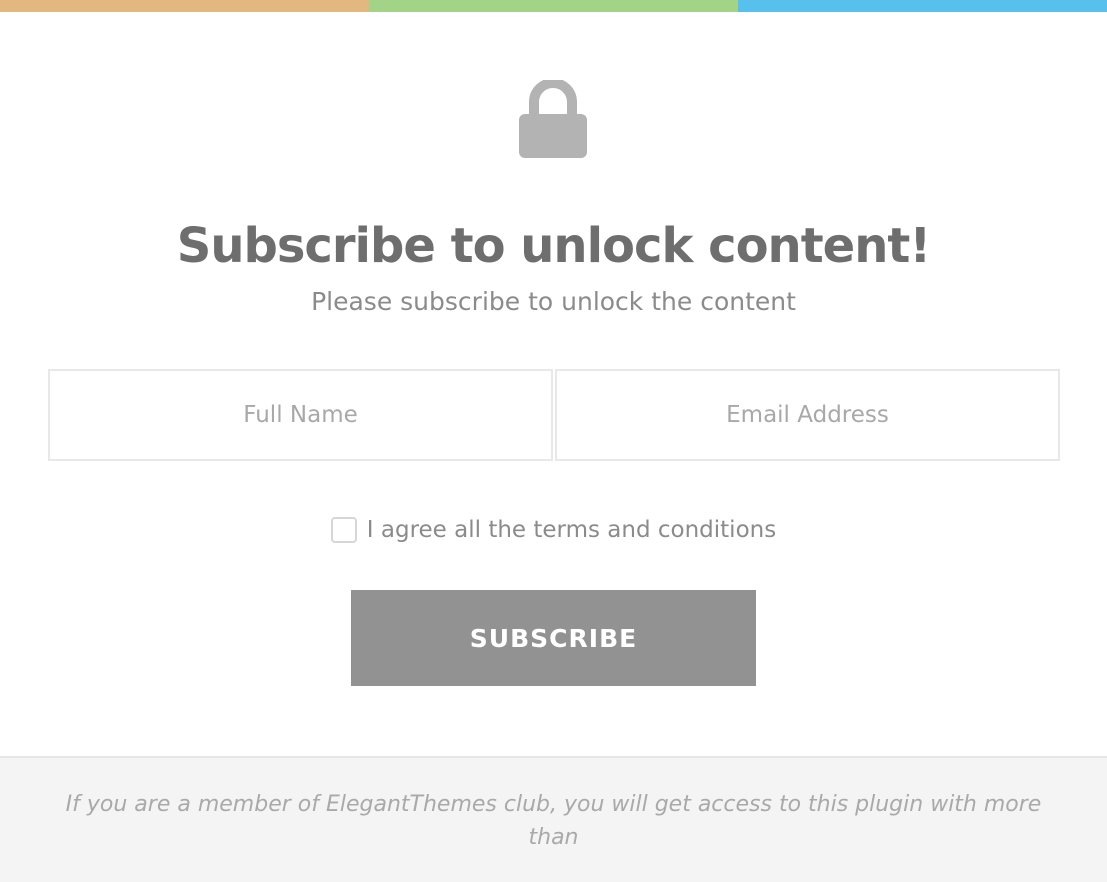 This screenshot has height=882, width=1107. Describe the element at coordinates (184, 6) in the screenshot. I see `accent-bar-orange` at that location.